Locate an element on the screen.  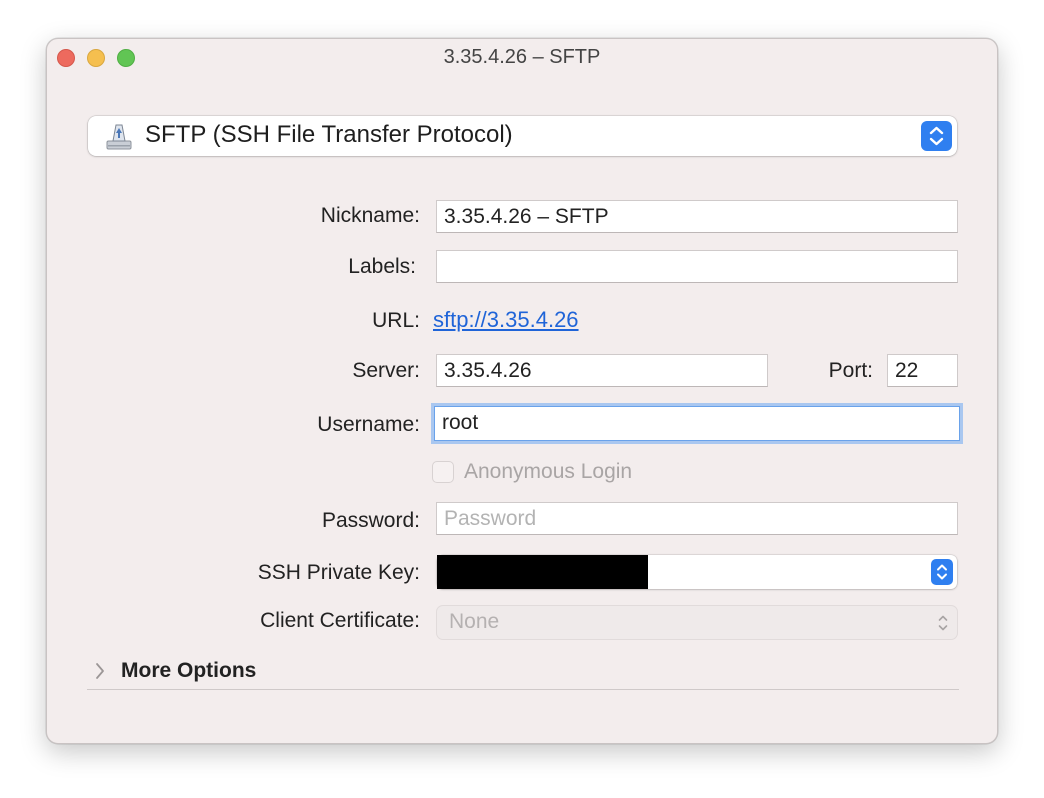
password-field: Password is located at coordinates (697, 518).